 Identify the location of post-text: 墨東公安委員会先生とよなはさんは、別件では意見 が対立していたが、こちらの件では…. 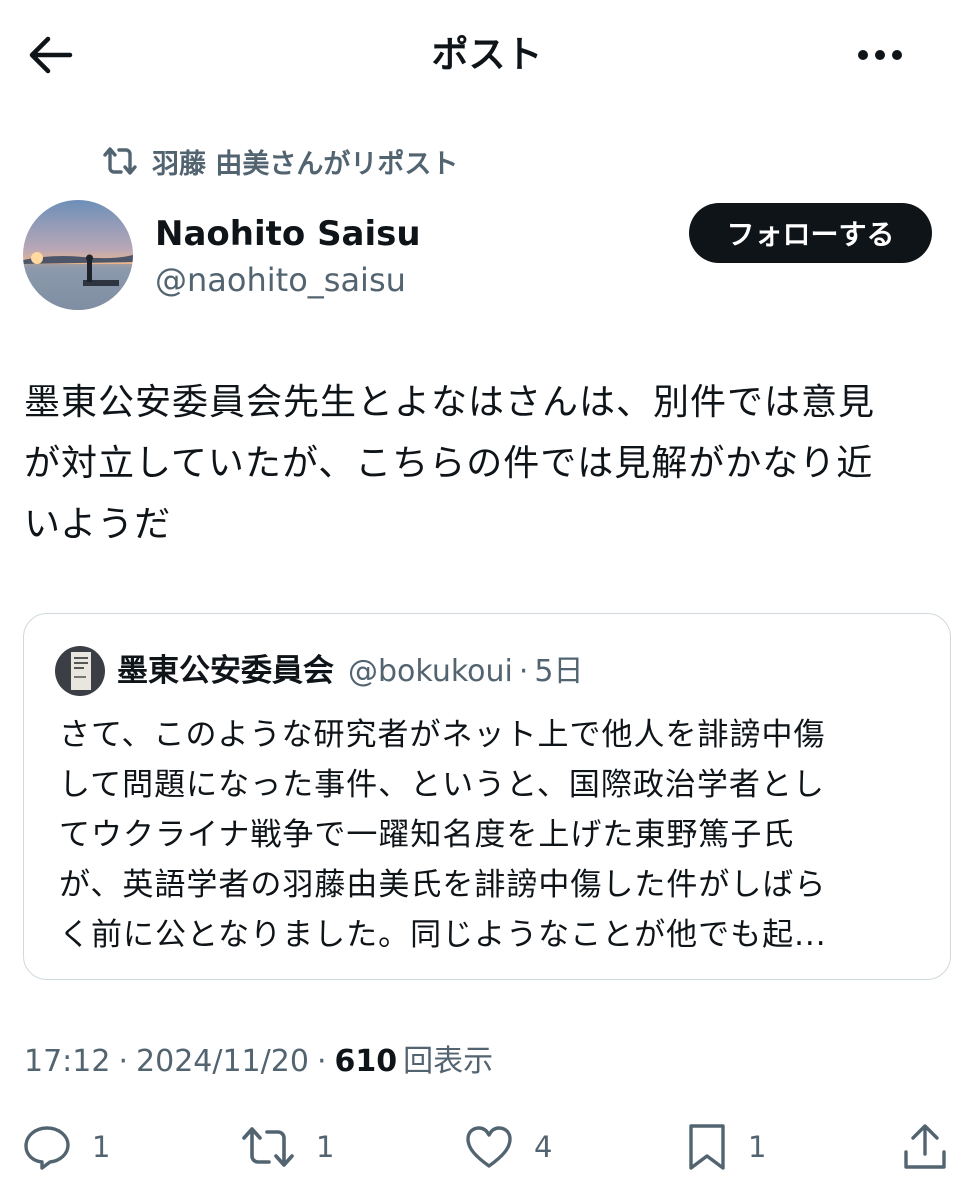
(450, 463).